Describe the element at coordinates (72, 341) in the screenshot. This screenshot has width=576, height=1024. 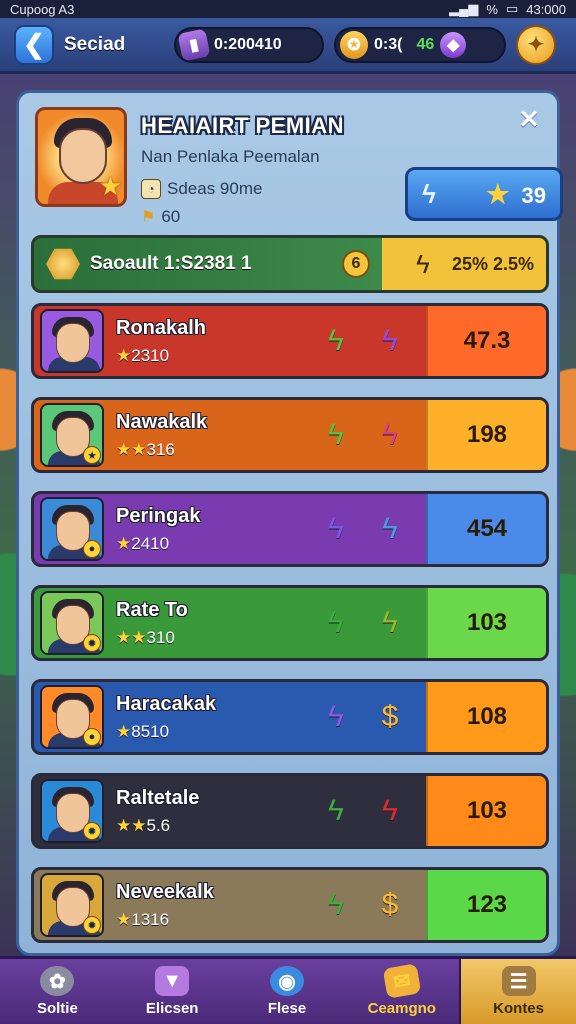
I see `avatar` at that location.